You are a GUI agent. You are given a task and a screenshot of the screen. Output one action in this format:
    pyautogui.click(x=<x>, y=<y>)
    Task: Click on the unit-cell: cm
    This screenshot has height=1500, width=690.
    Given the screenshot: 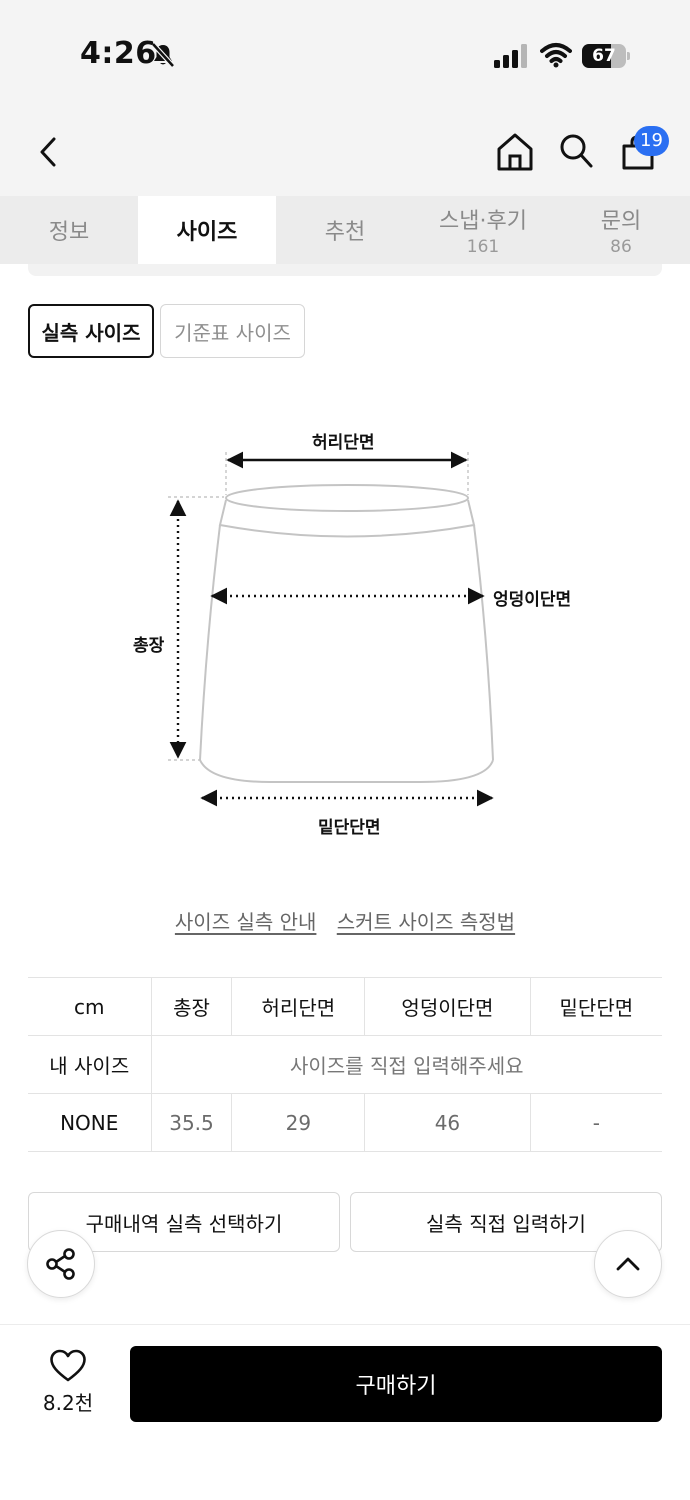 What is the action you would take?
    pyautogui.click(x=89, y=1006)
    